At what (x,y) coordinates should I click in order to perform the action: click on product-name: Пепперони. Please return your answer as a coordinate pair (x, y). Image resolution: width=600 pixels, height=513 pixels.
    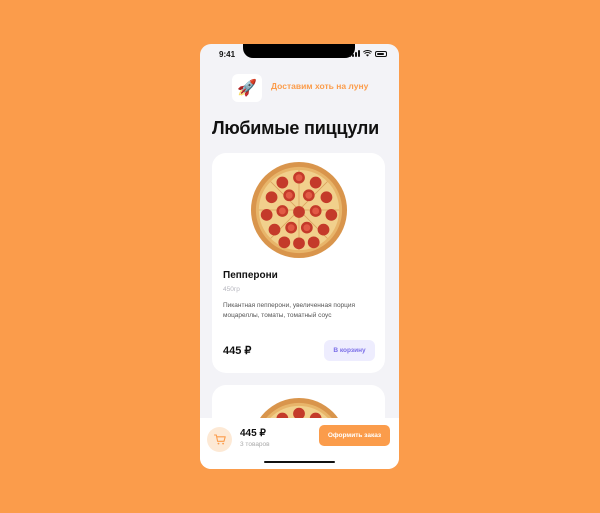
    Looking at the image, I should click on (250, 275).